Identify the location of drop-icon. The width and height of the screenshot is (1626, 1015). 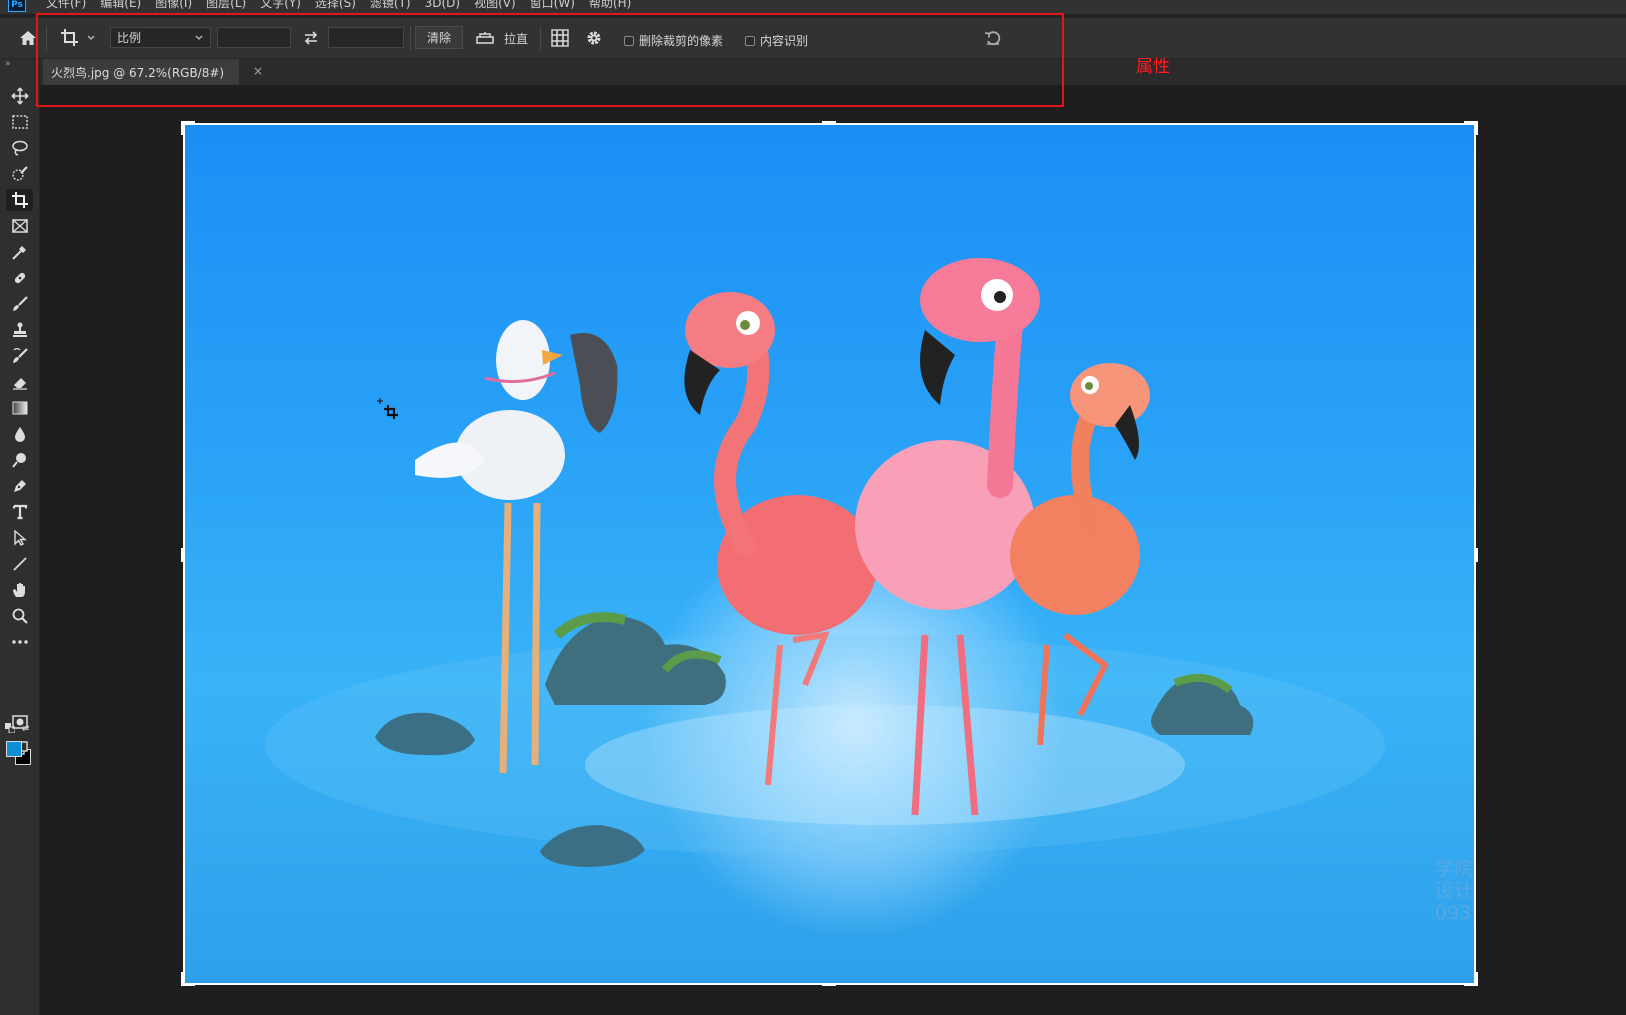
(19, 434).